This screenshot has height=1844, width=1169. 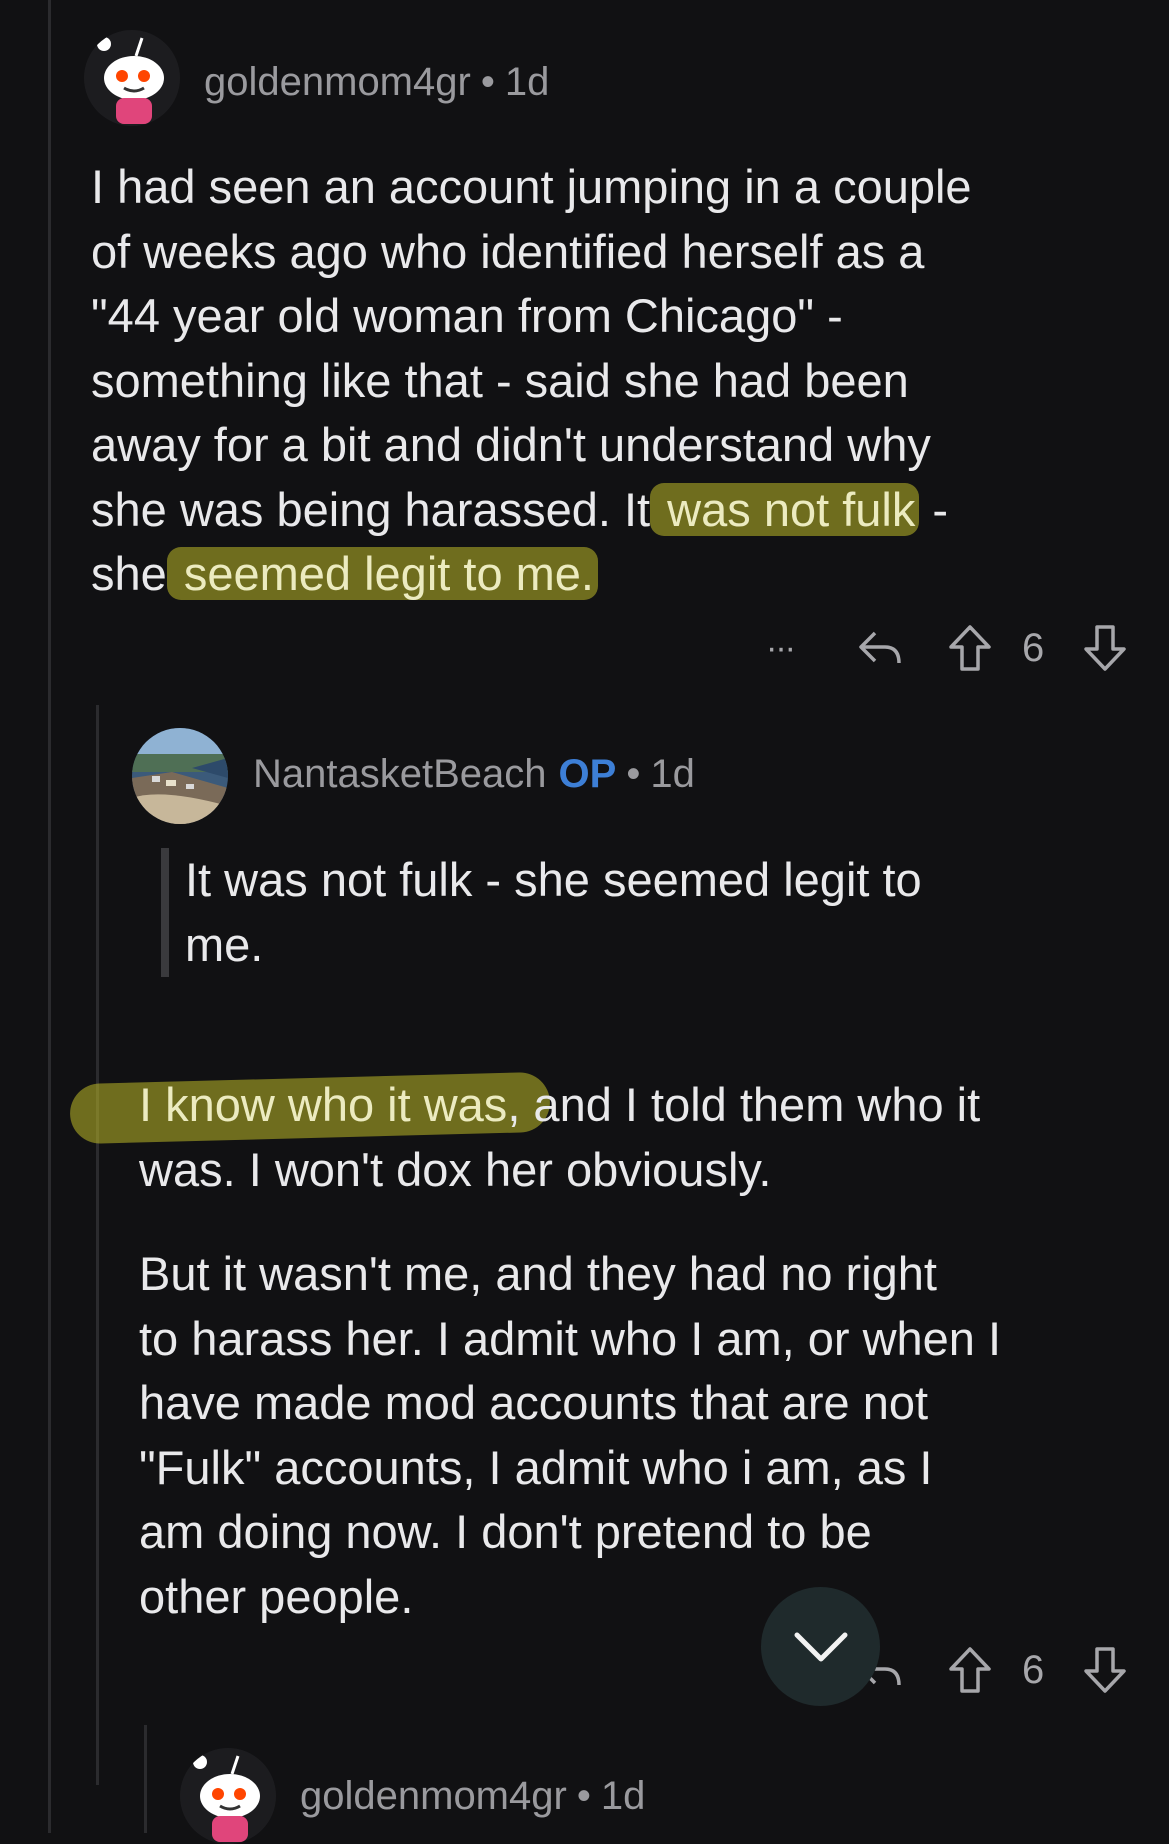 What do you see at coordinates (382, 573) in the screenshot?
I see `highlighted-text: seemed legit to me.` at bounding box center [382, 573].